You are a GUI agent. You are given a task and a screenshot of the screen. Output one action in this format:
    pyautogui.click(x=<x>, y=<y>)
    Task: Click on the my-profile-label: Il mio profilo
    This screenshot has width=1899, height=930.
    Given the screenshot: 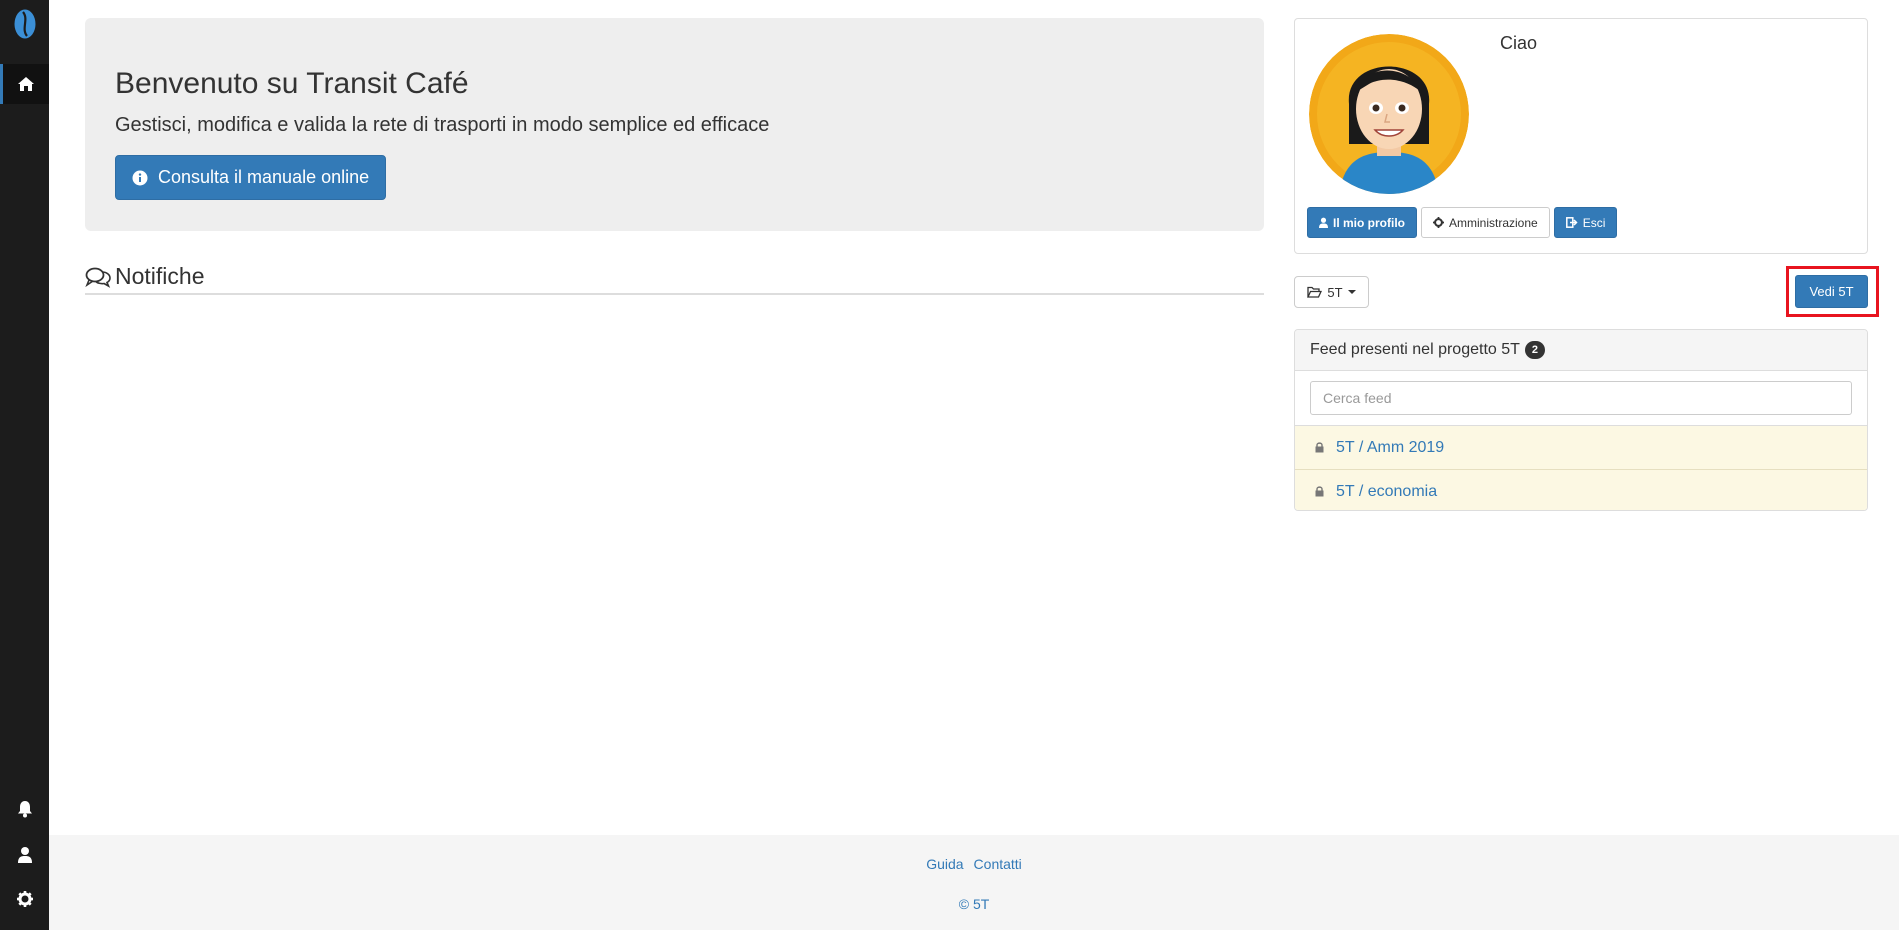 What is the action you would take?
    pyautogui.click(x=1369, y=222)
    